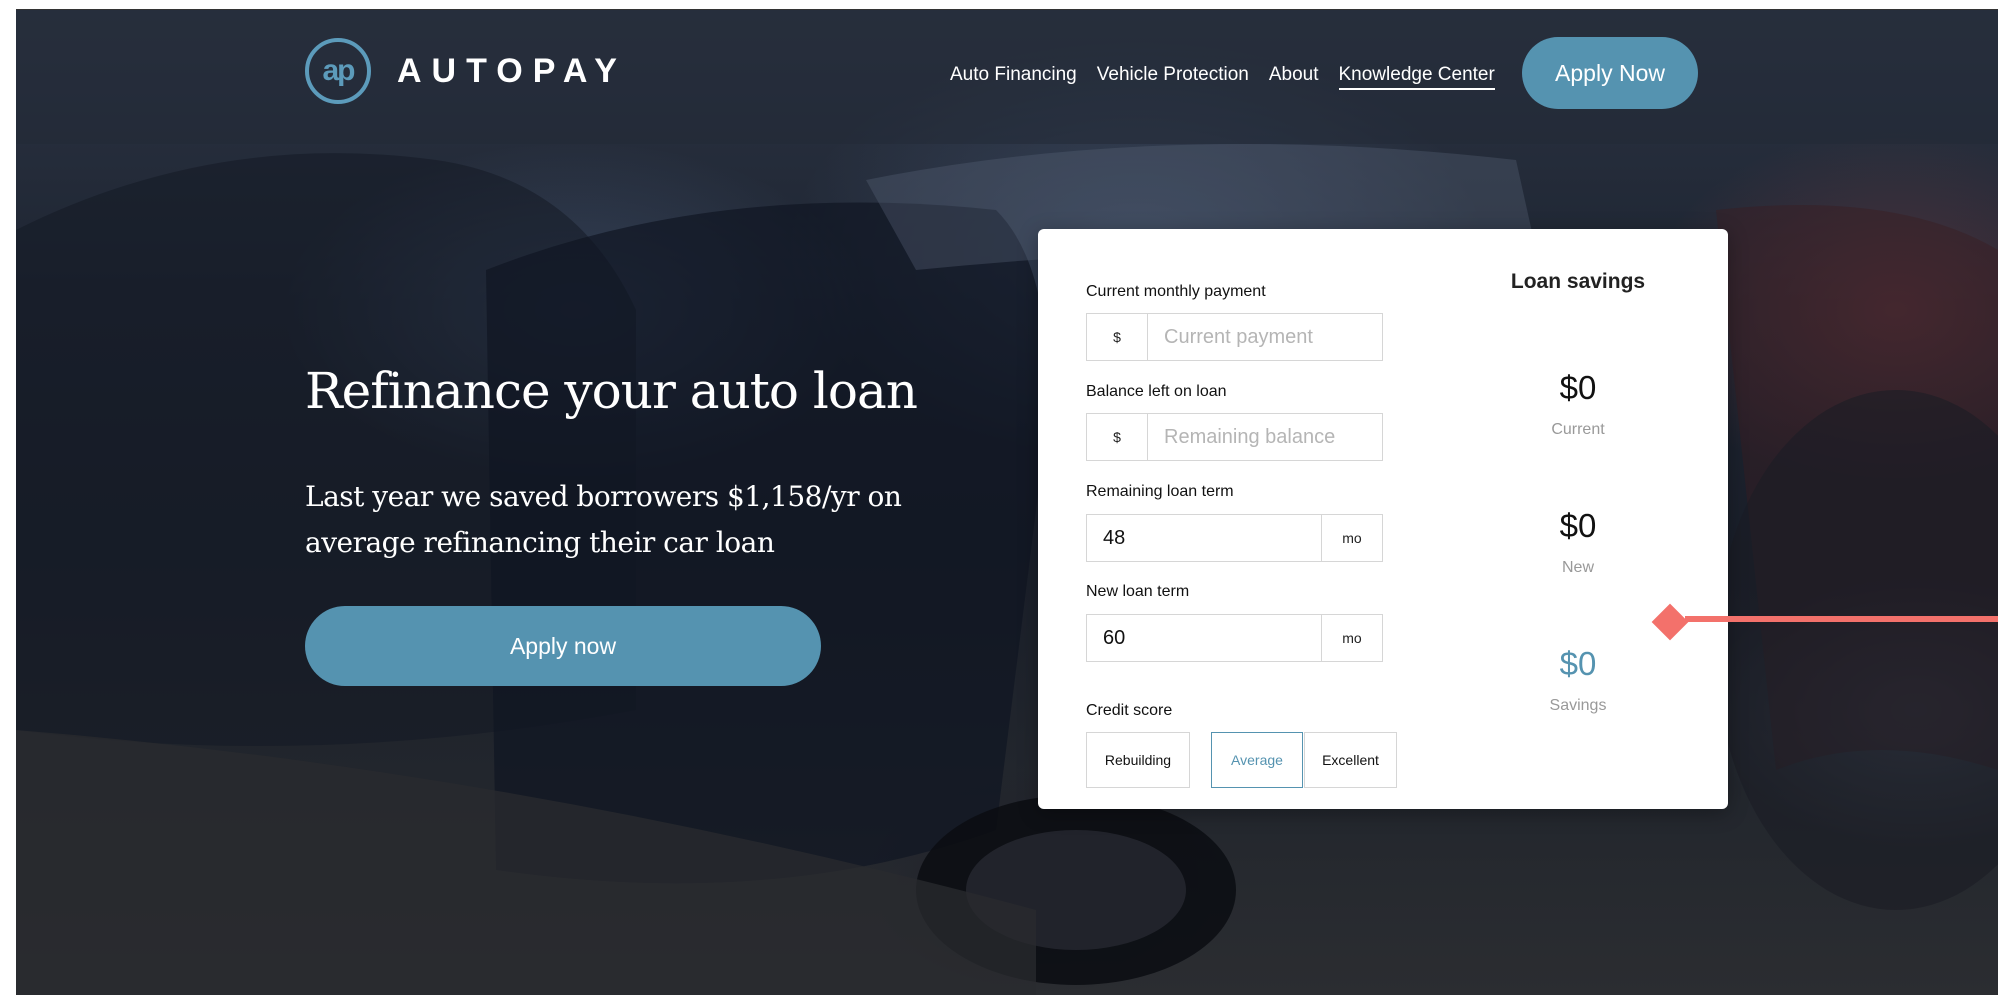 Image resolution: width=1998 pixels, height=995 pixels. I want to click on logo-mark-icon: ap, so click(338, 71).